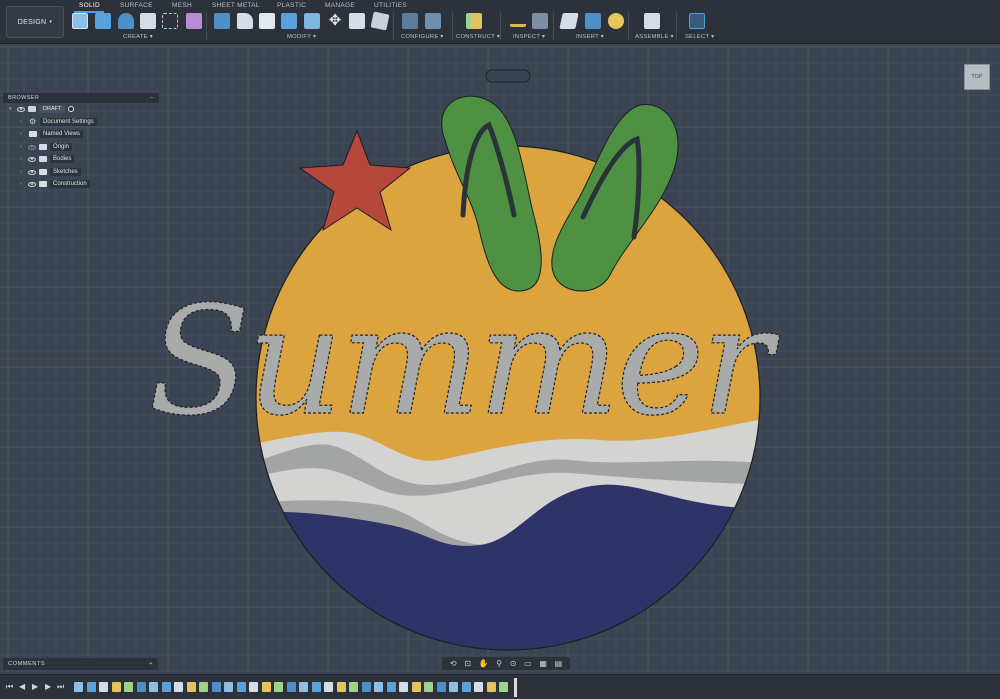 The height and width of the screenshot is (699, 1000). What do you see at coordinates (433, 21) in the screenshot?
I see `parameters-icon` at bounding box center [433, 21].